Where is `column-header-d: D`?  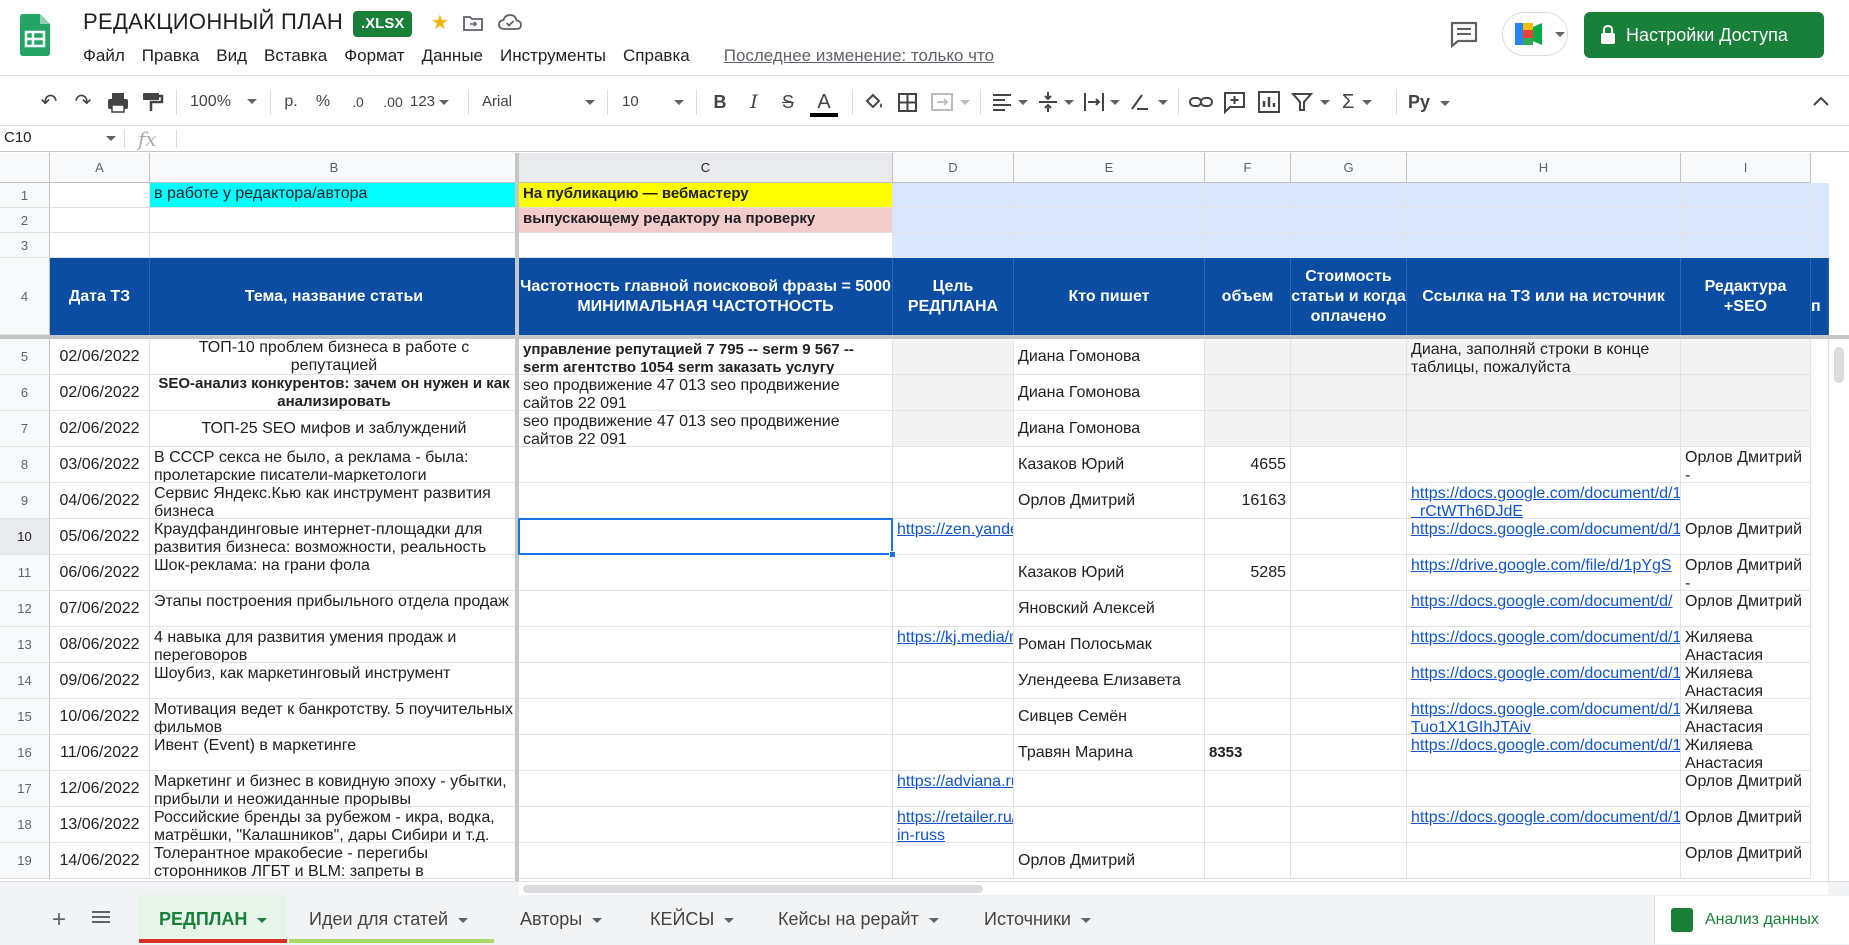 column-header-d: D is located at coordinates (953, 168).